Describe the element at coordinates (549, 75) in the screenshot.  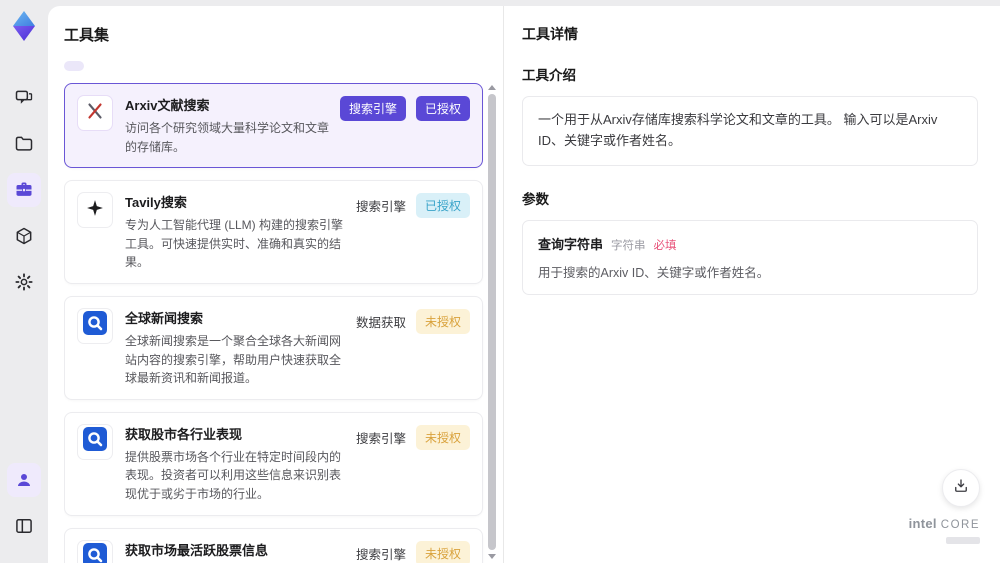
I see `intro-heading: 工具介绍` at that location.